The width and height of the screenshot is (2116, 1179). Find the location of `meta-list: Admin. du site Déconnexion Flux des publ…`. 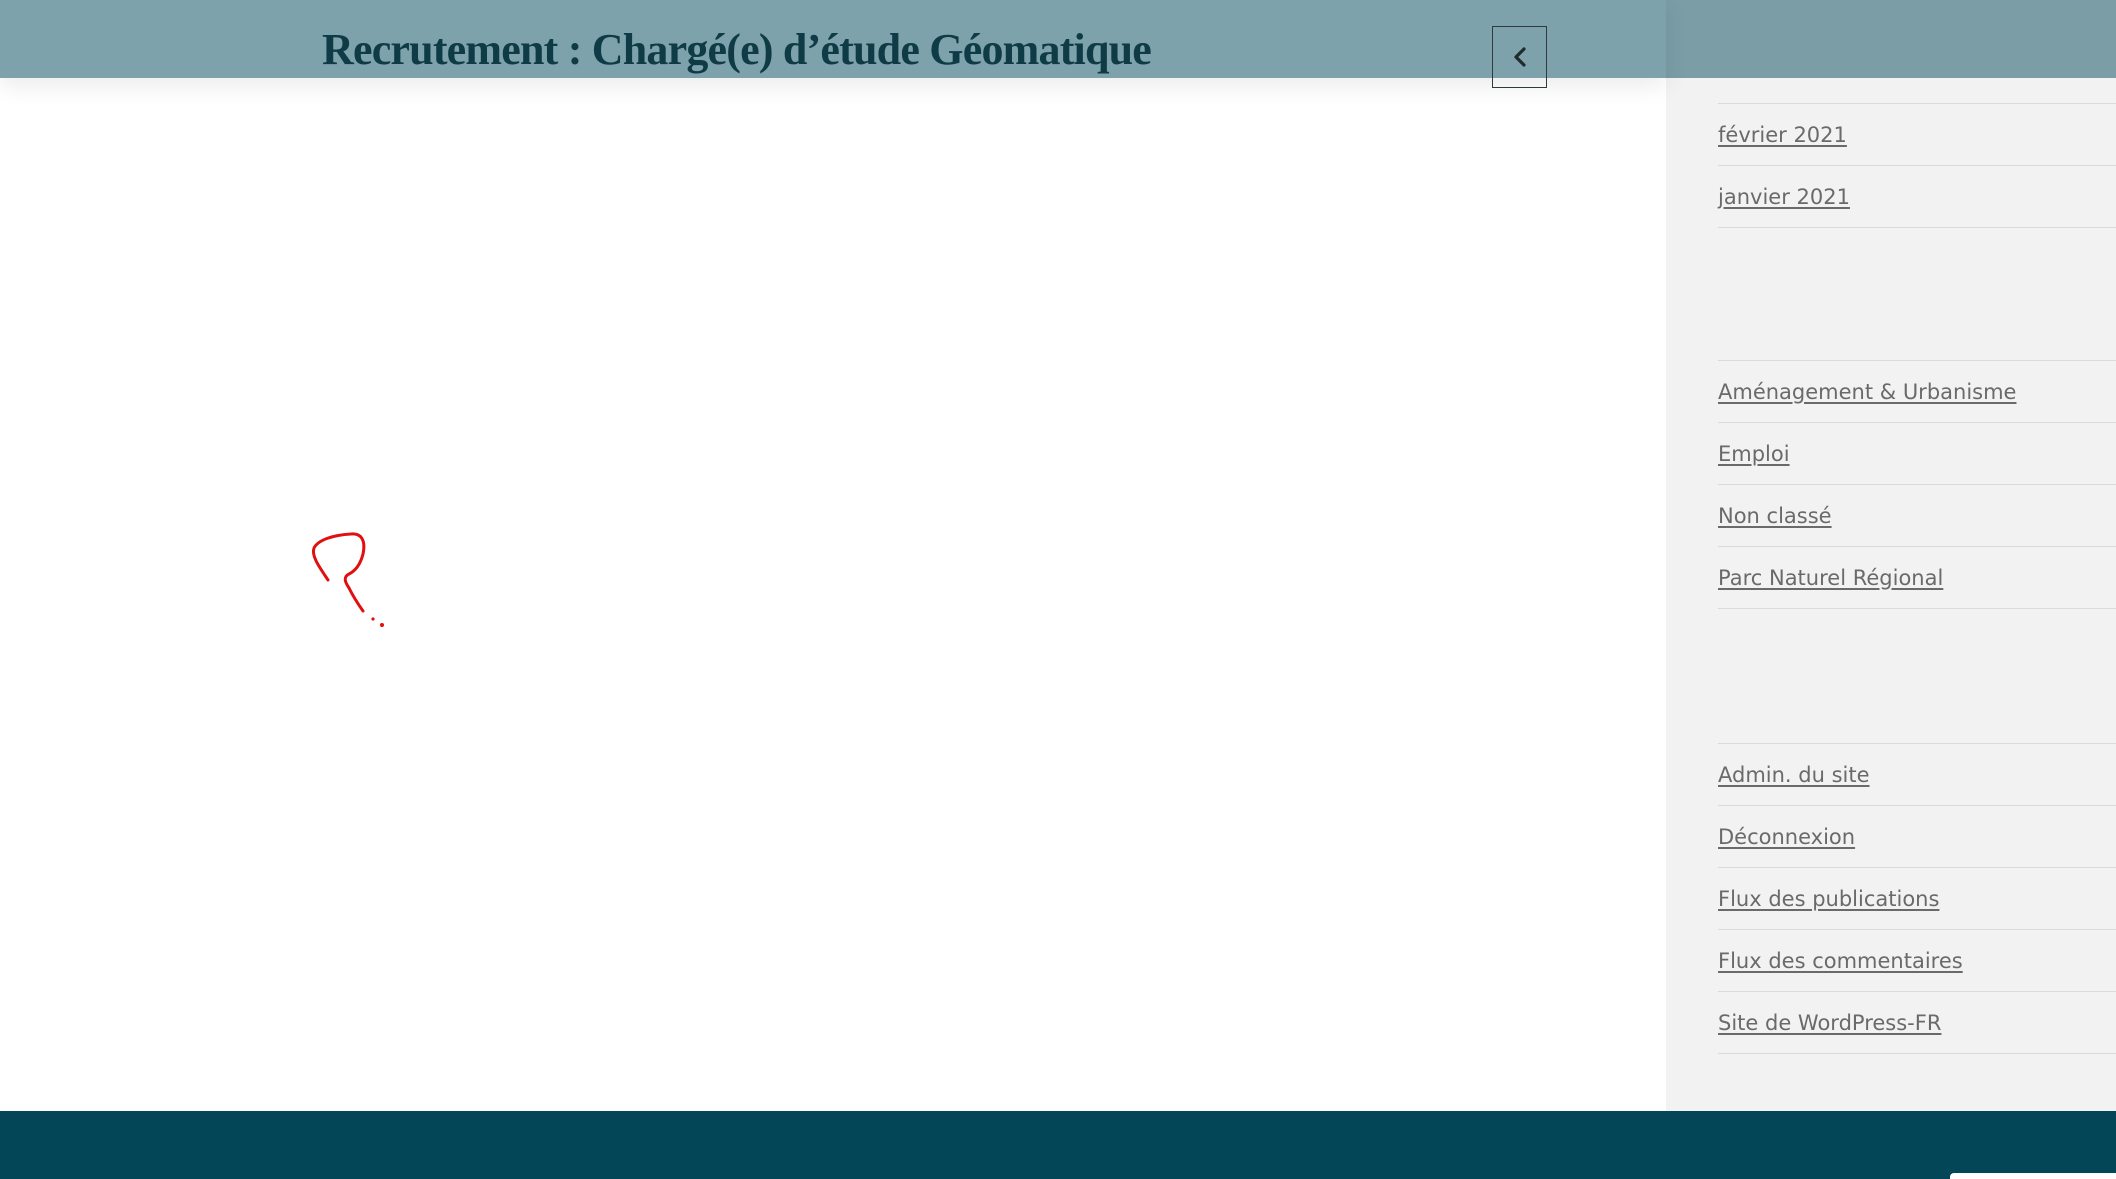

meta-list: Admin. du site Déconnexion Flux des publ… is located at coordinates (1917, 898).